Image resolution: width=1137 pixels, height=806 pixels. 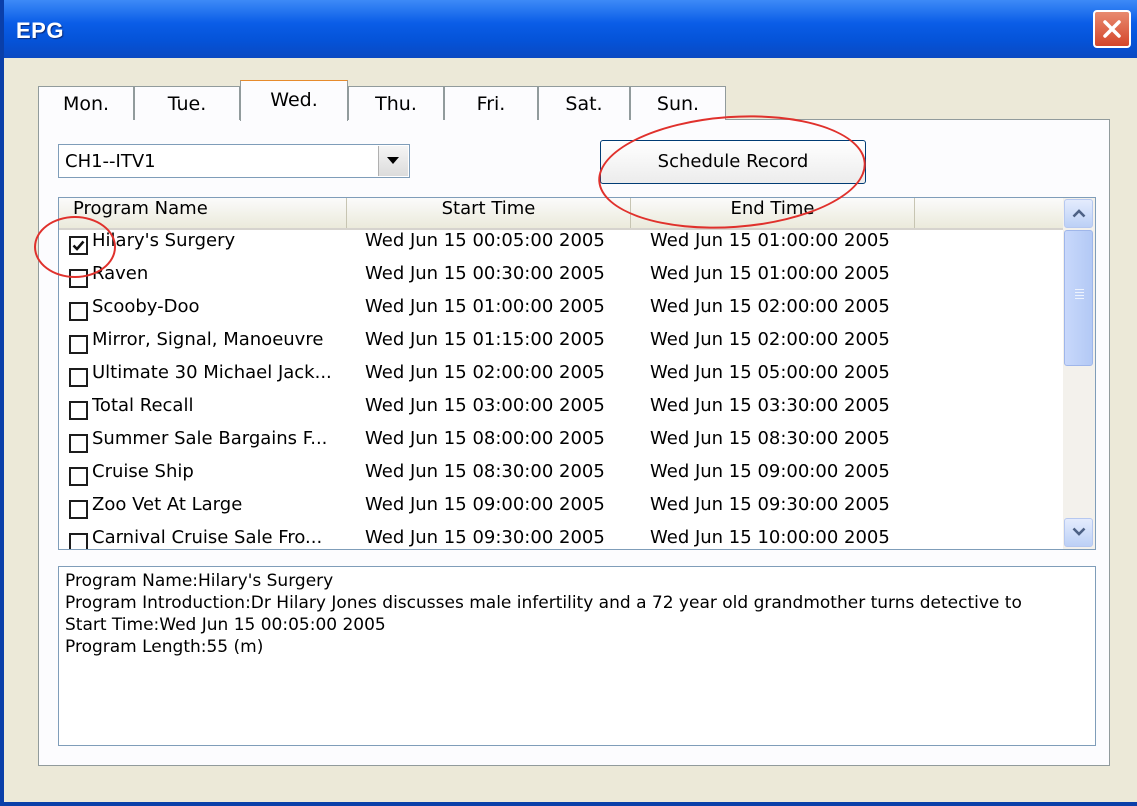 What do you see at coordinates (485, 405) in the screenshot?
I see `start-time-cell: Wed Jun 15 03:00:00 2005` at bounding box center [485, 405].